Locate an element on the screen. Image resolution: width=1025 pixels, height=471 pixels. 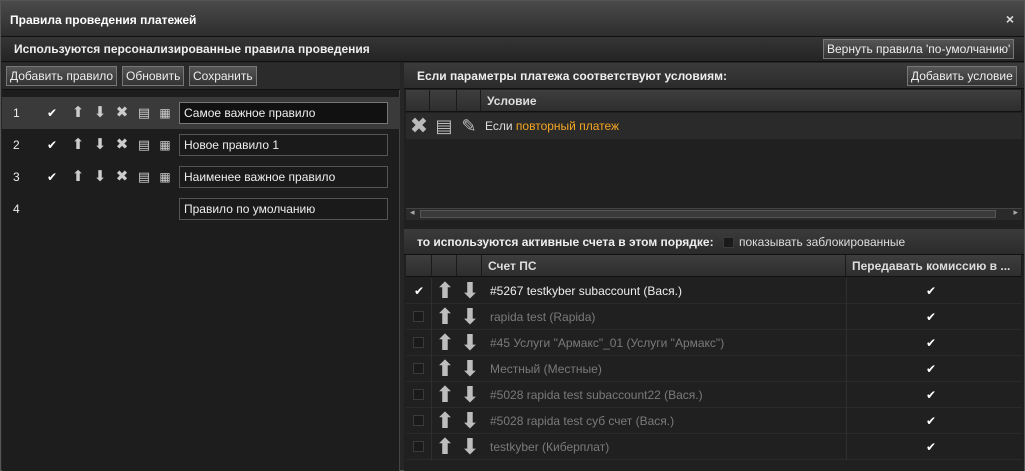
account-active-checkbox: ✔ is located at coordinates (419, 291).